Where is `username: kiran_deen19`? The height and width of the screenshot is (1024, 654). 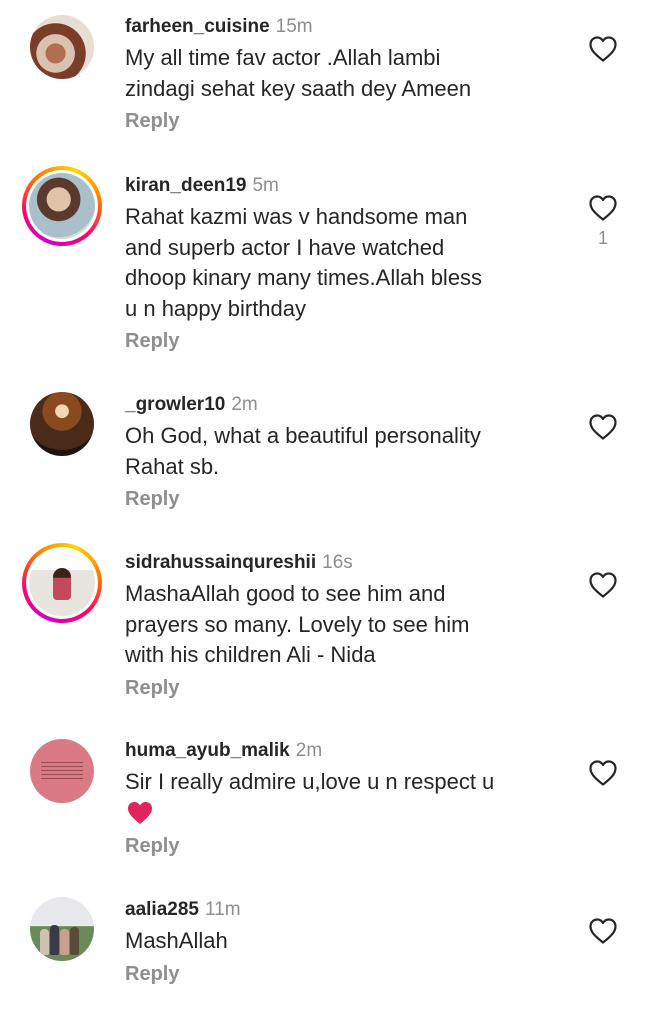
username: kiran_deen19 is located at coordinates (185, 185).